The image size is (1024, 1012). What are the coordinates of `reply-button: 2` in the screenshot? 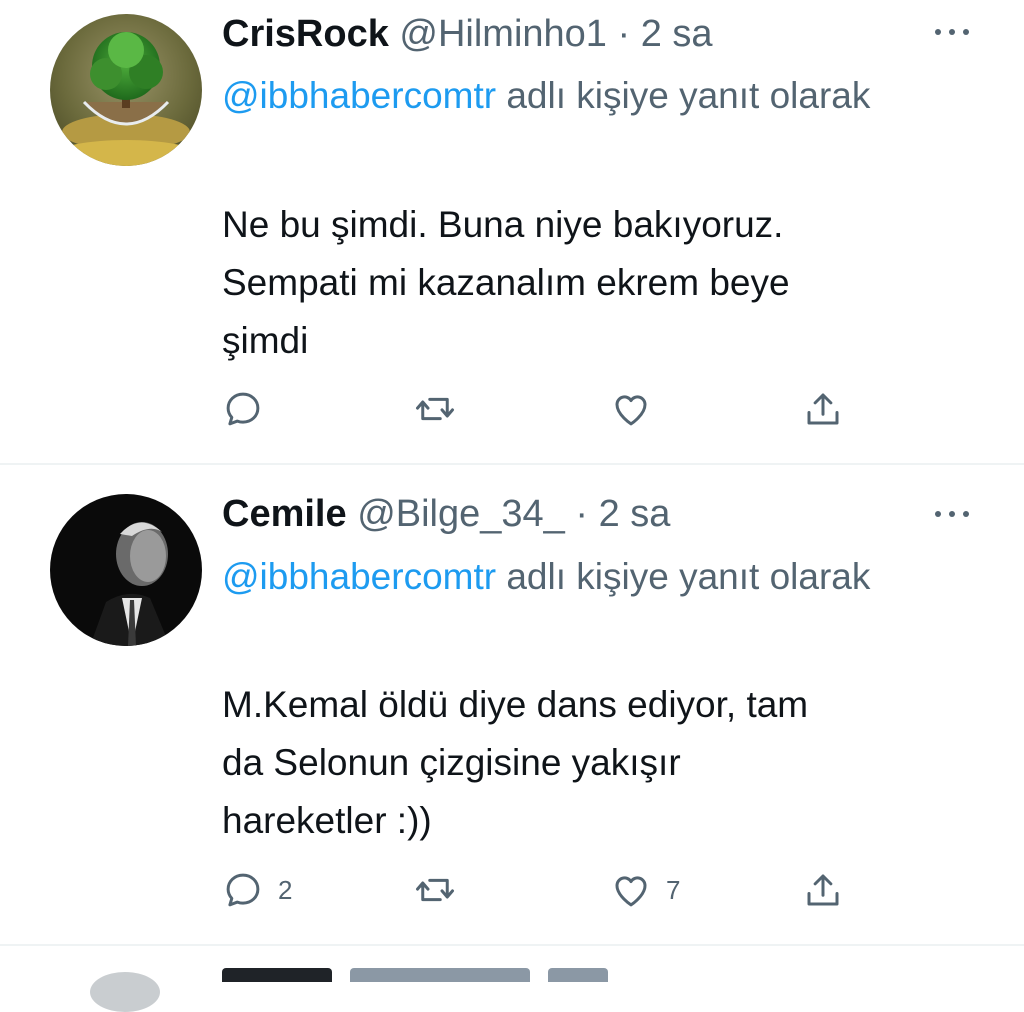 It's located at (257, 890).